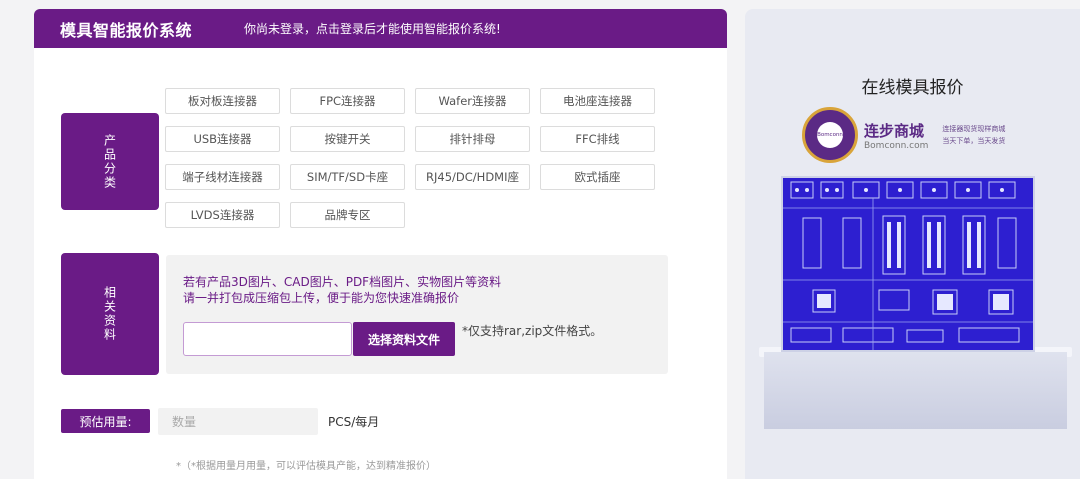 The height and width of the screenshot is (479, 1080). What do you see at coordinates (404, 339) in the screenshot?
I see `choose-file-button: 选择资料文件` at bounding box center [404, 339].